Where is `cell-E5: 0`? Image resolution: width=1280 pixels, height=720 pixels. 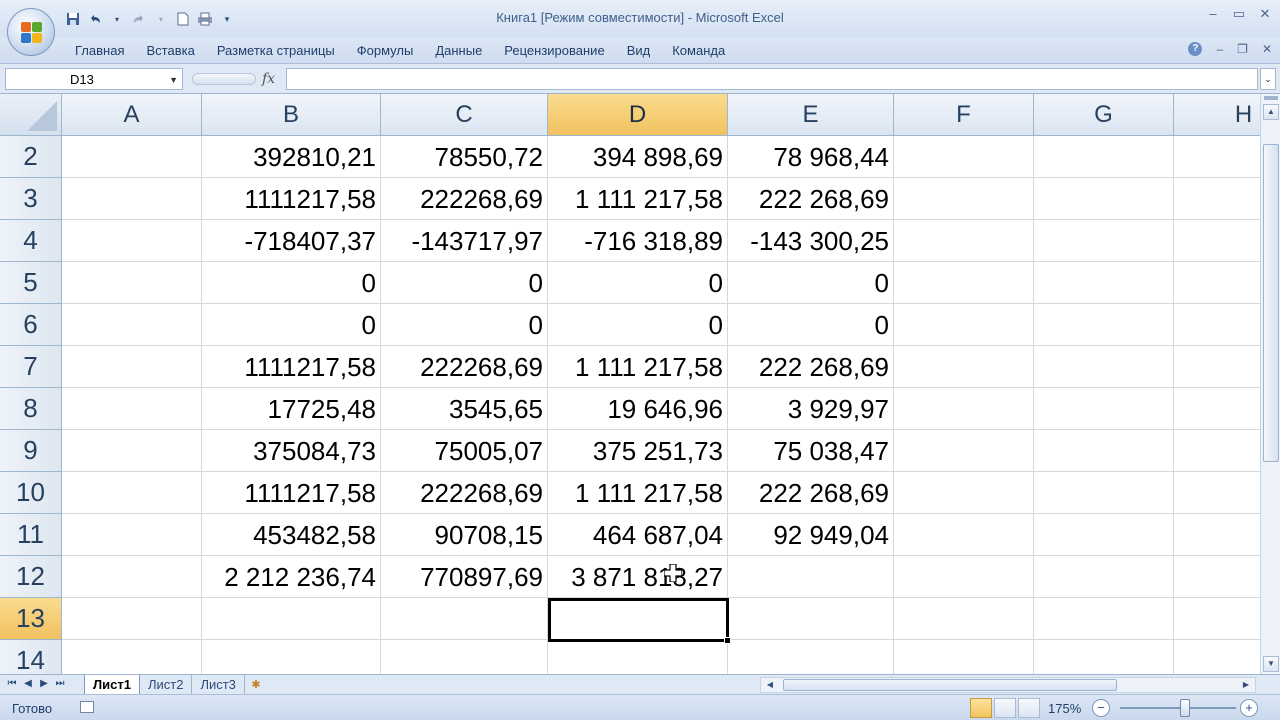
cell-E5: 0 is located at coordinates (811, 283).